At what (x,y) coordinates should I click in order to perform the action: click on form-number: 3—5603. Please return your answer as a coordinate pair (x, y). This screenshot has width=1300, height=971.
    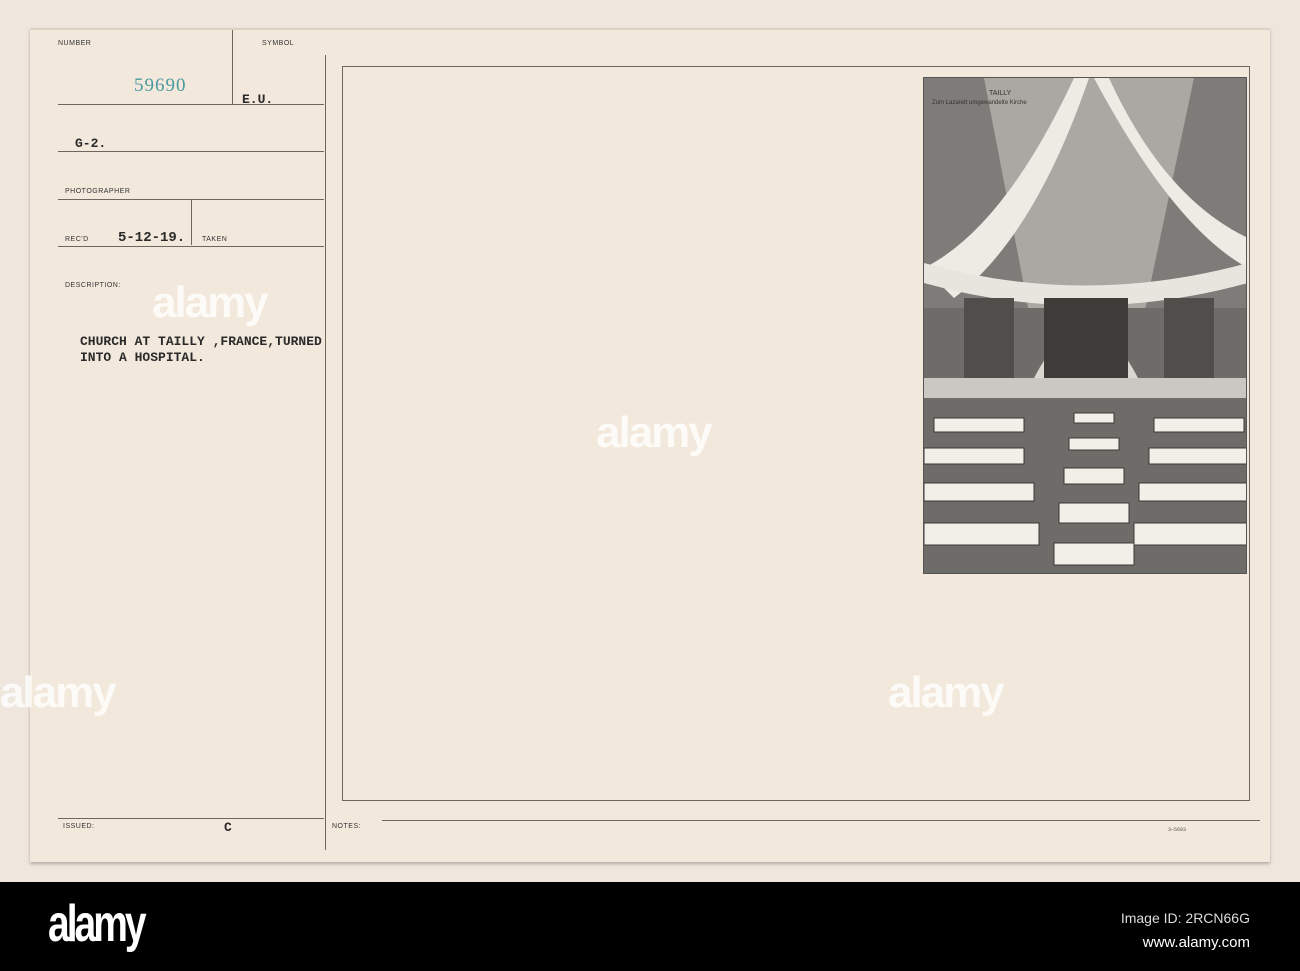
    Looking at the image, I should click on (1177, 830).